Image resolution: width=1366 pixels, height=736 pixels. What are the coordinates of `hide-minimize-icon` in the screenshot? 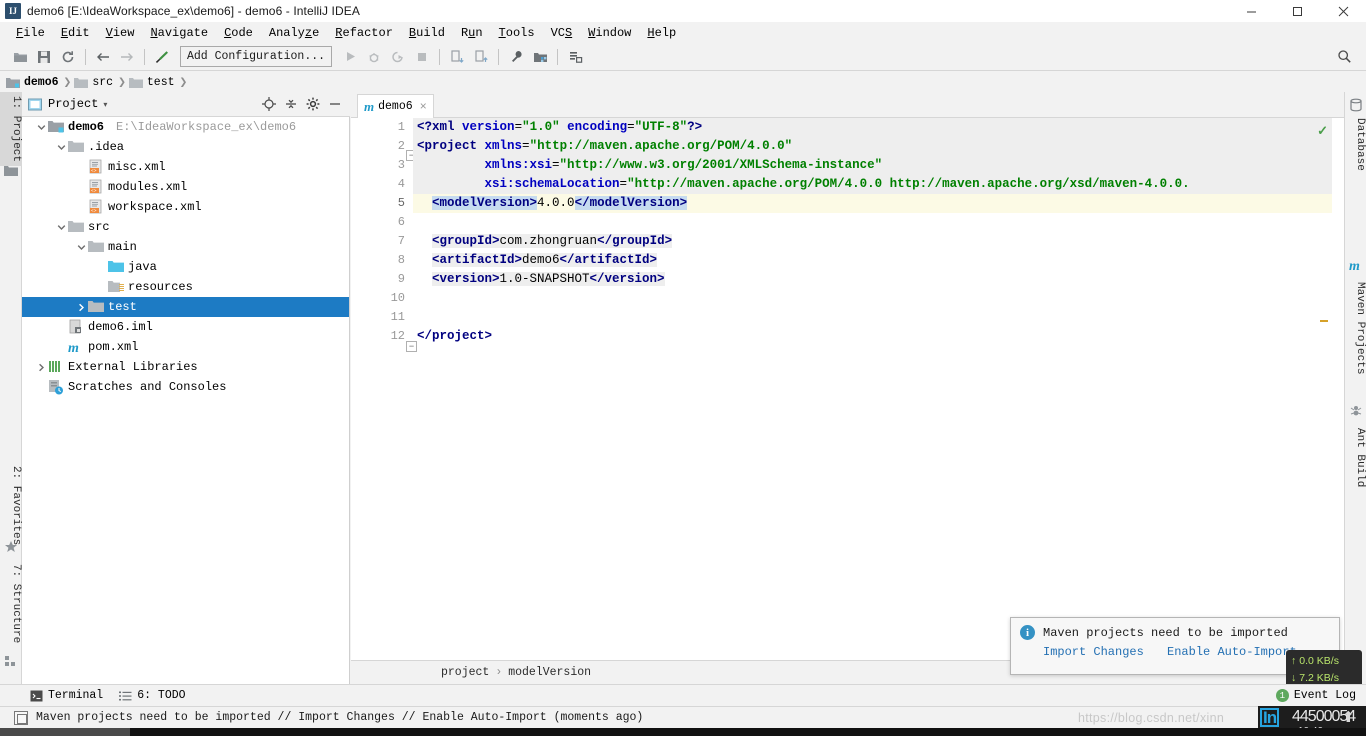 It's located at (335, 104).